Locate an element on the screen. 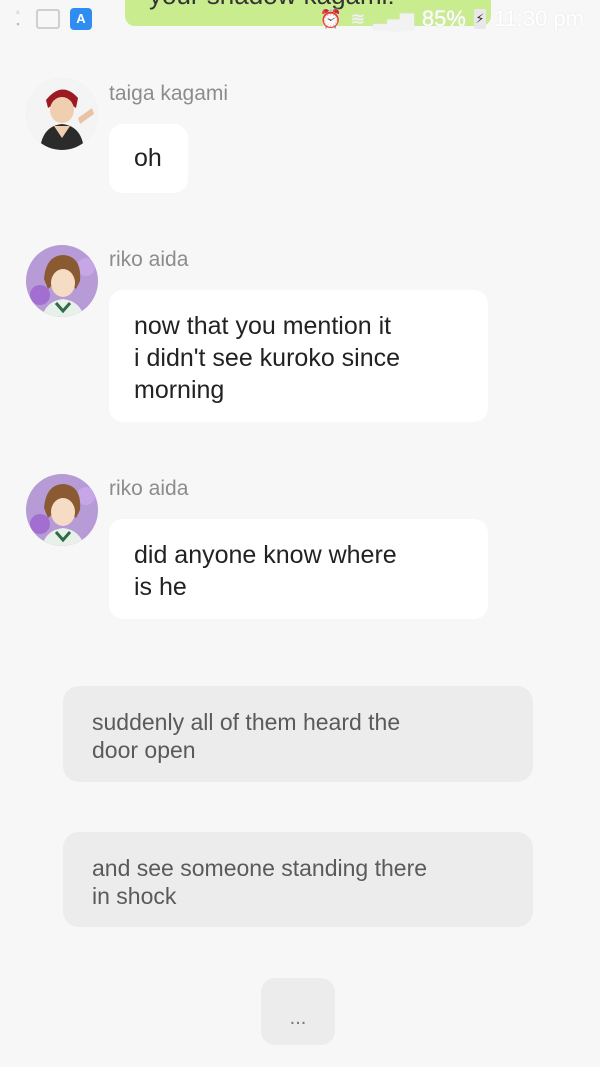  wifi-icon: ≋ is located at coordinates (358, 18).